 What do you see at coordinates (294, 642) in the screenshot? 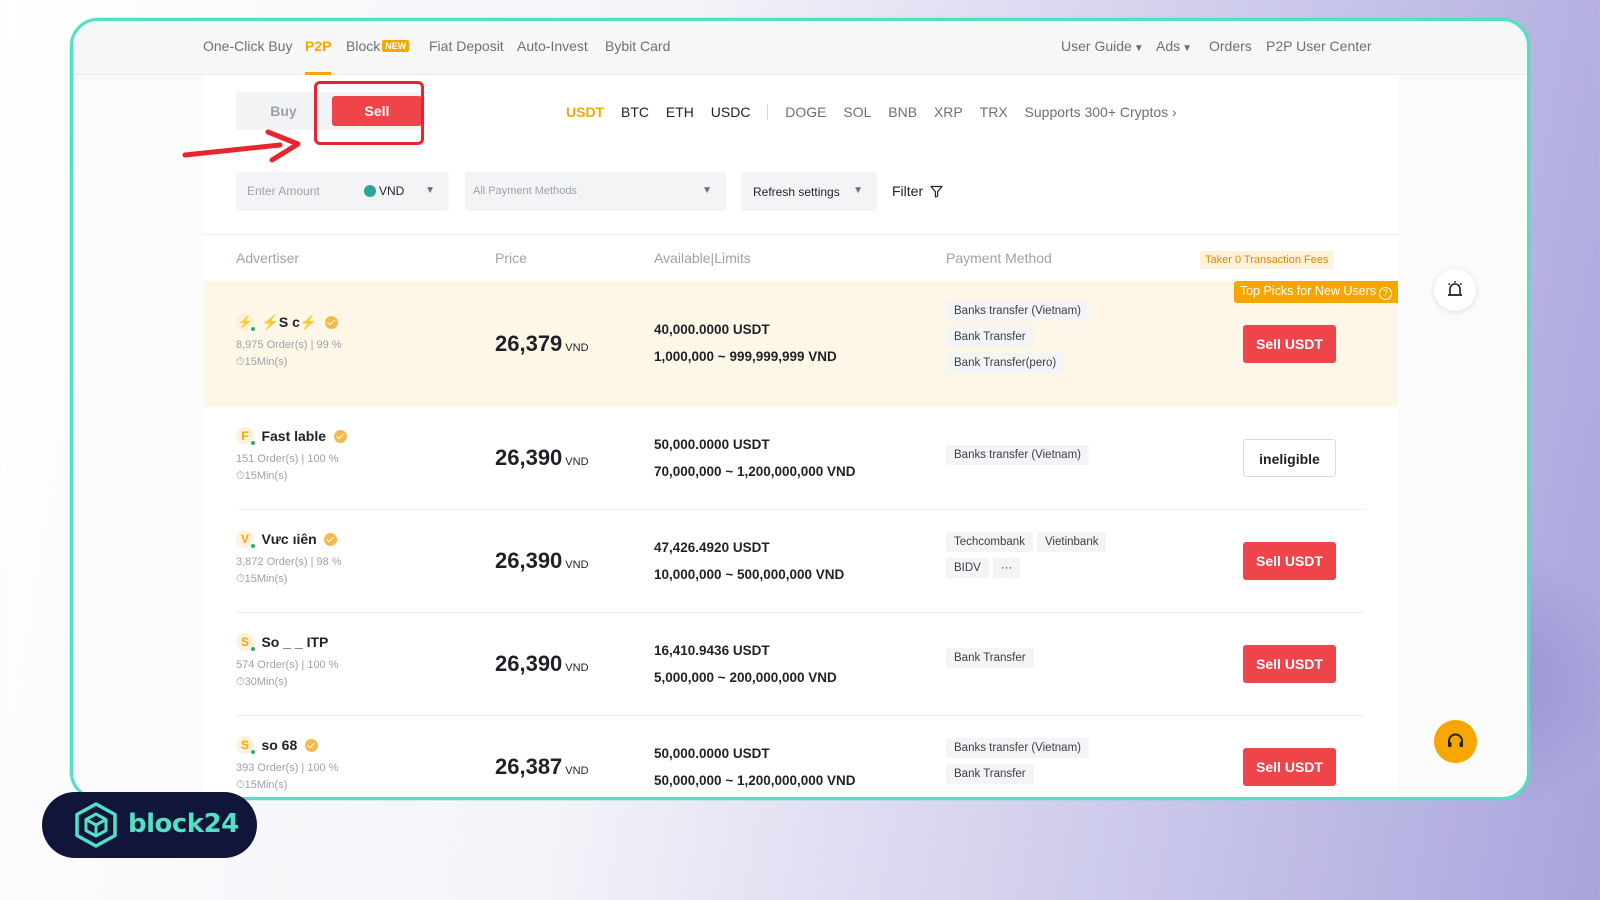
I see `advertiser-name: So _ _ ITP` at bounding box center [294, 642].